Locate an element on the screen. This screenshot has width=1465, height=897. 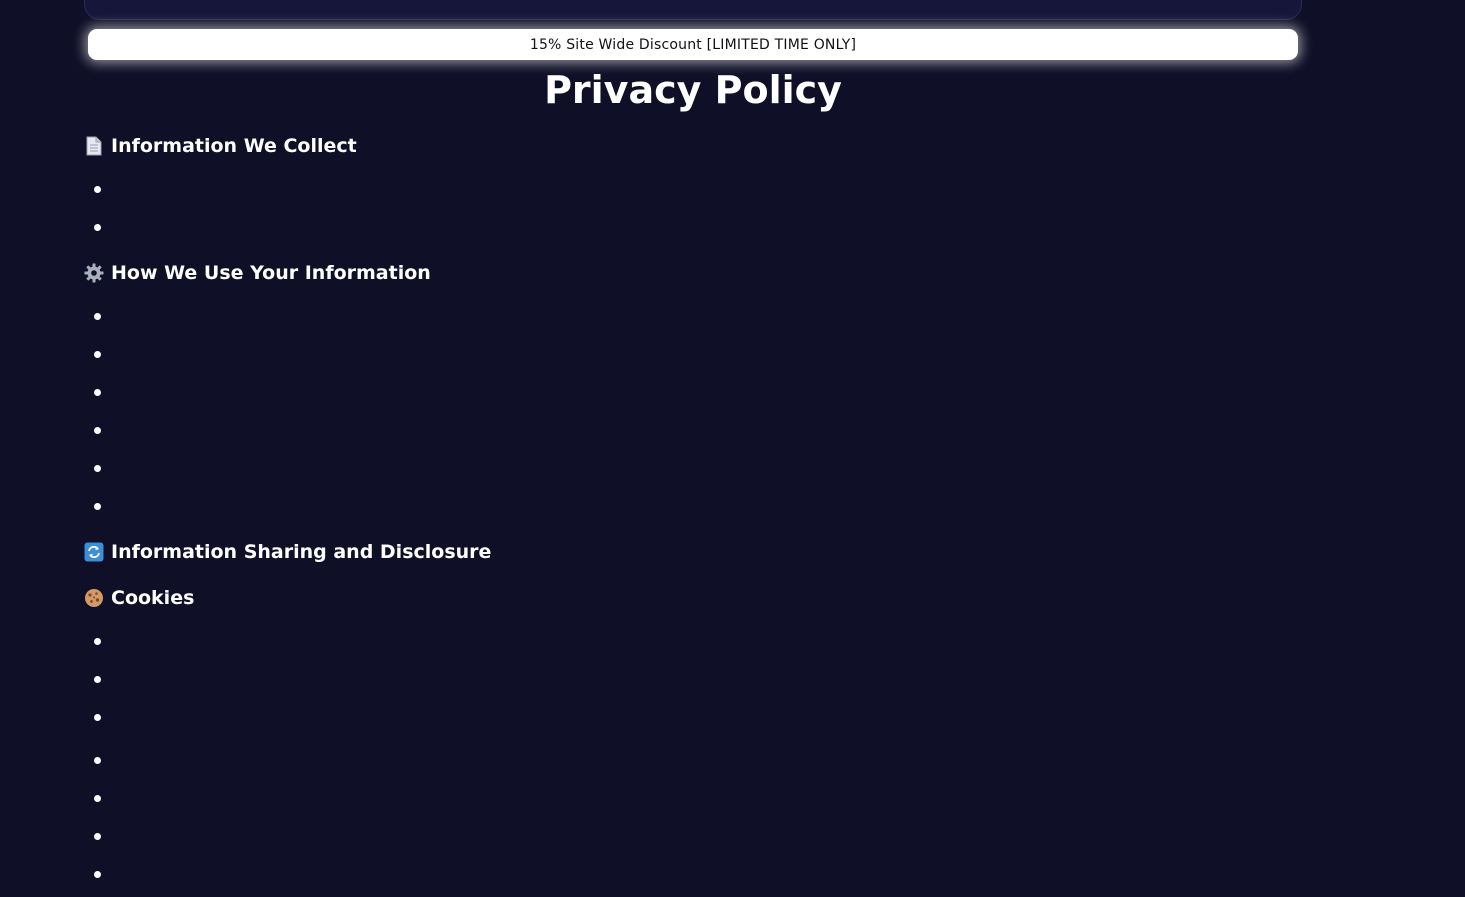
section-heading-how-we-use-your-information: How We Use Your Information is located at coordinates (257, 273).